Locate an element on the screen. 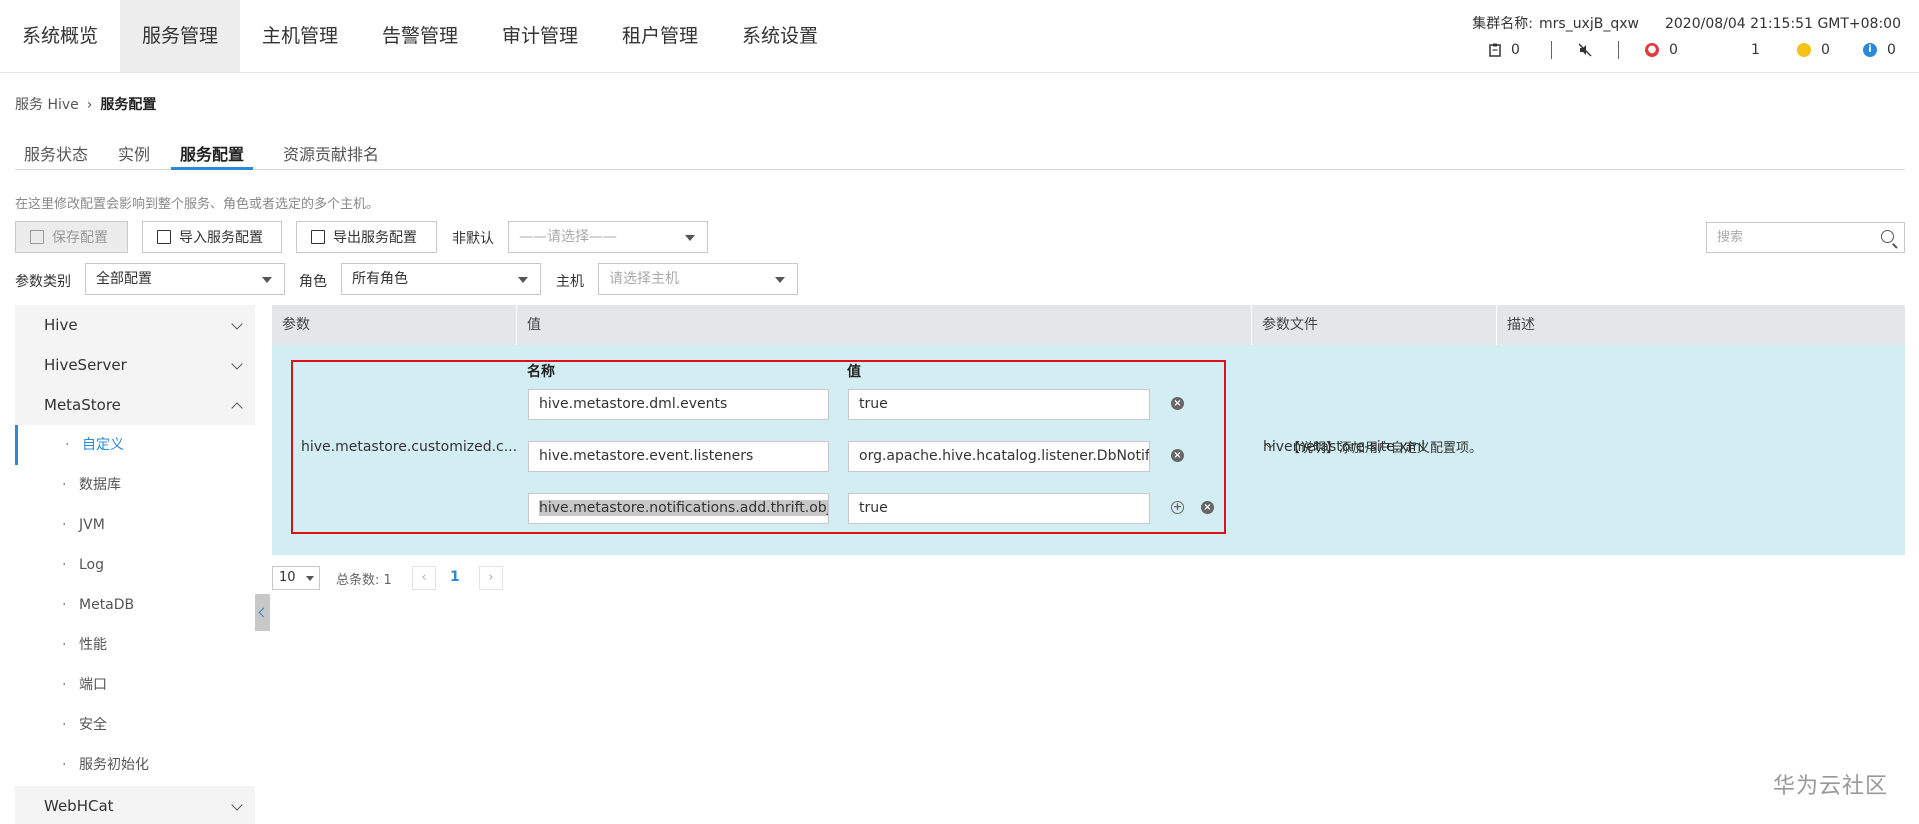  host-select: 请选择主机 is located at coordinates (698, 279).